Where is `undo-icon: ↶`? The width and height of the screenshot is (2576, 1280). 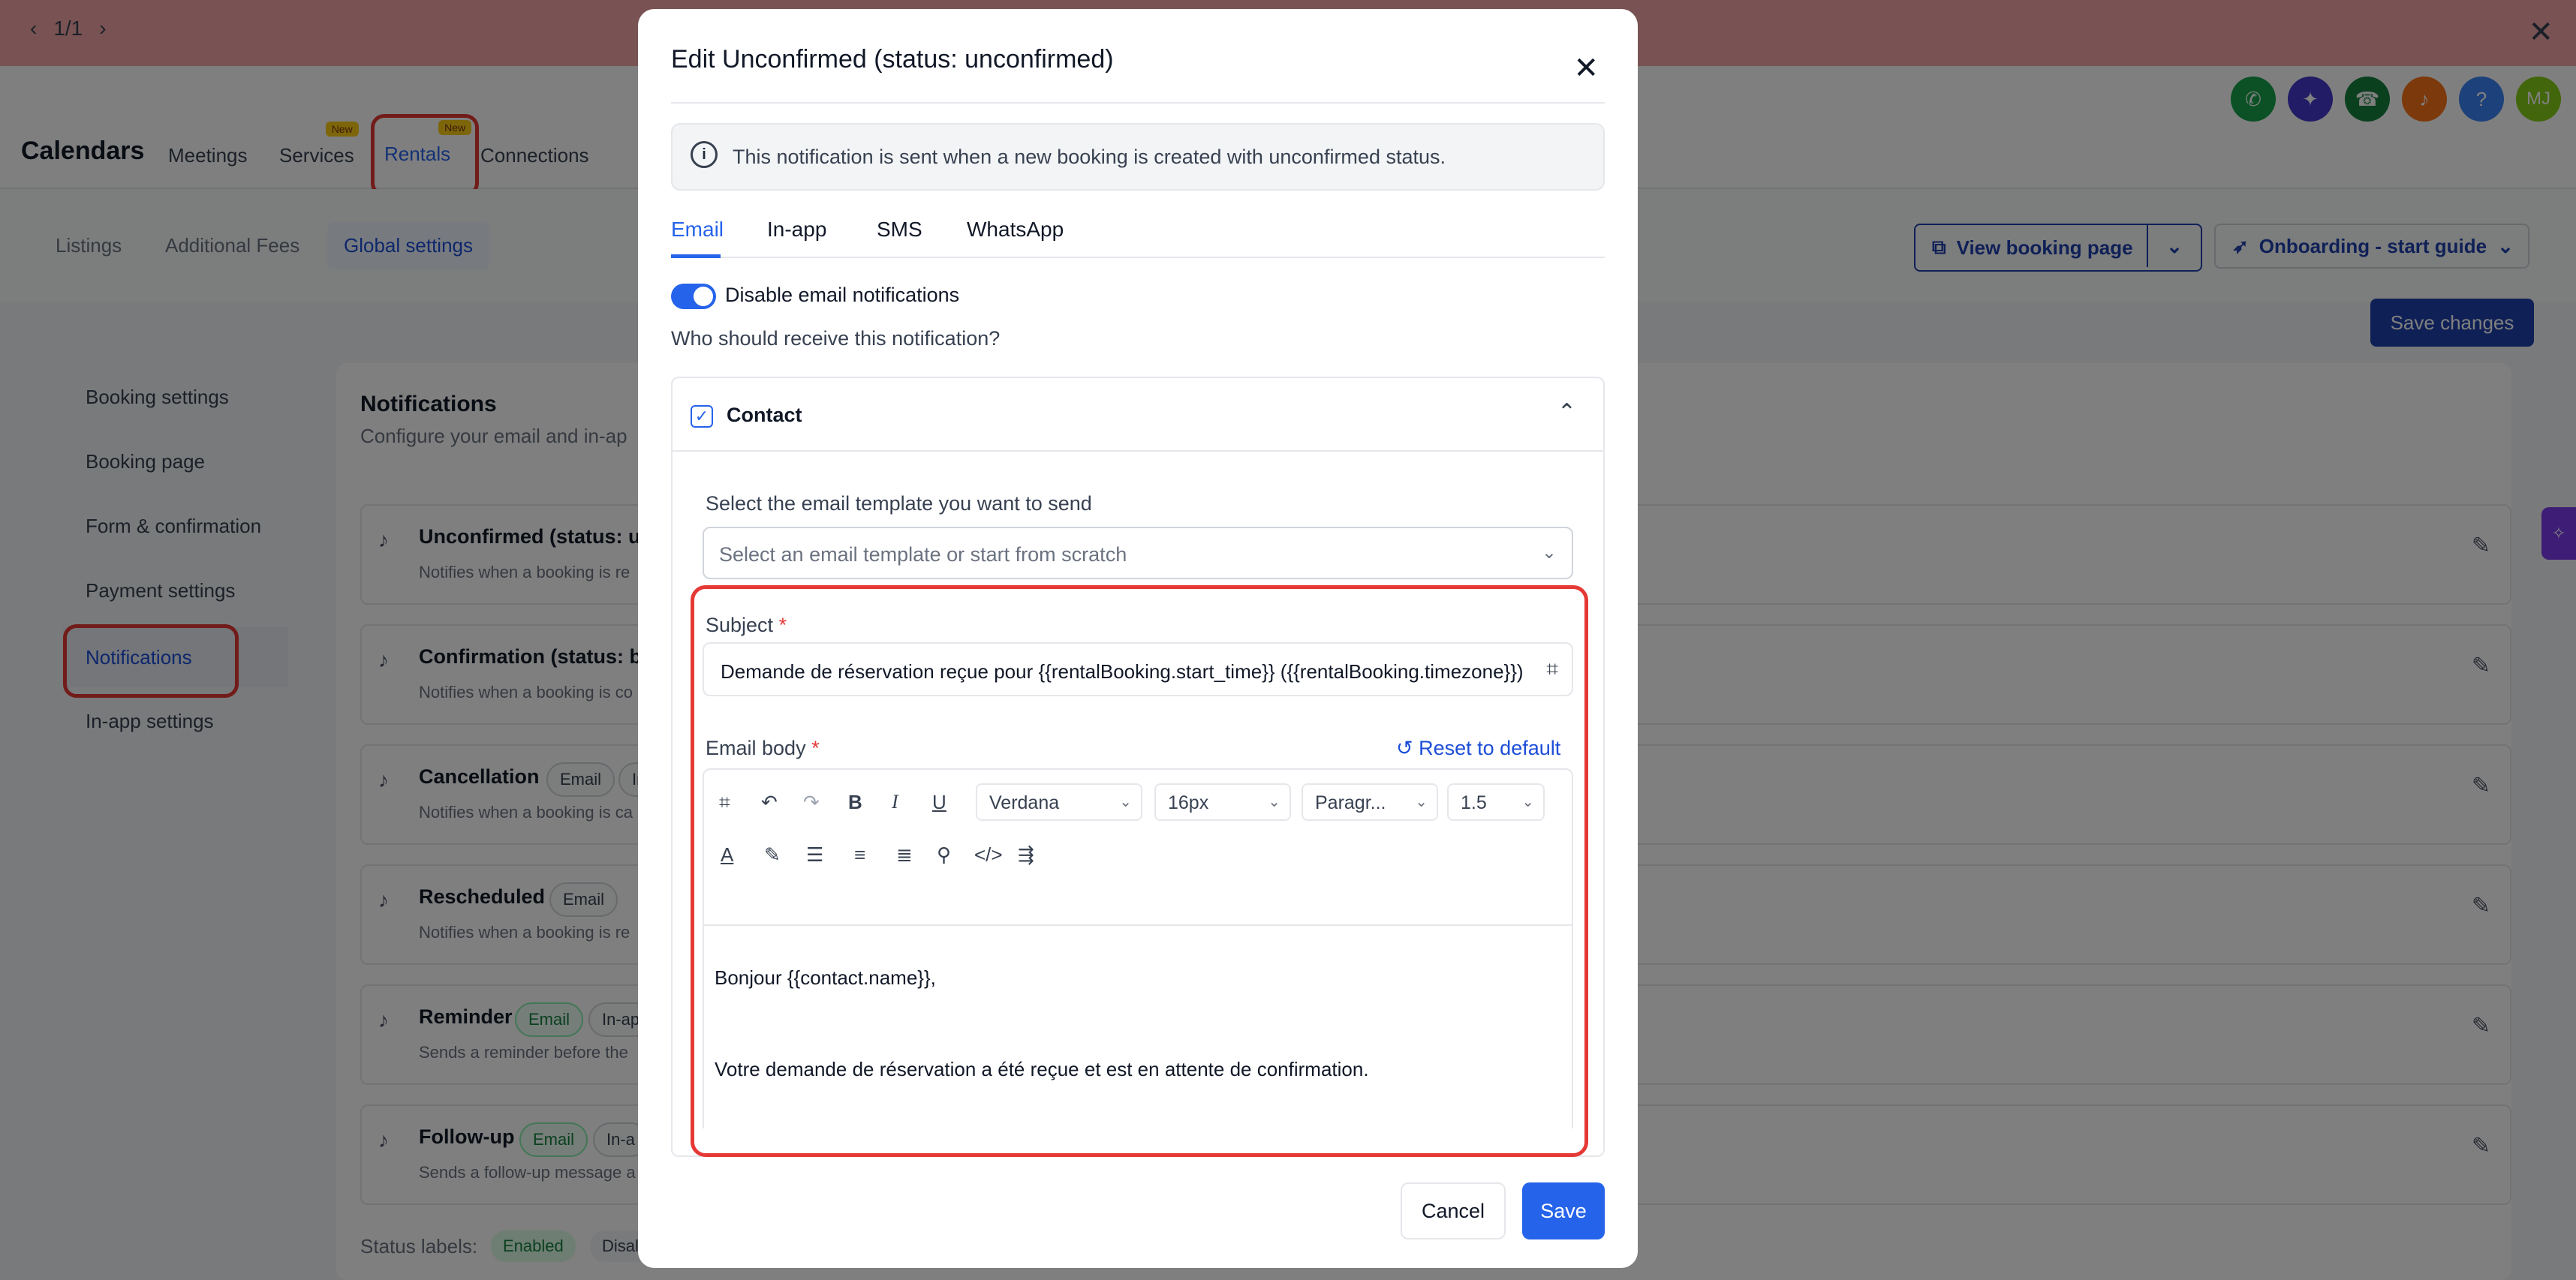
undo-icon: ↶ is located at coordinates (769, 802).